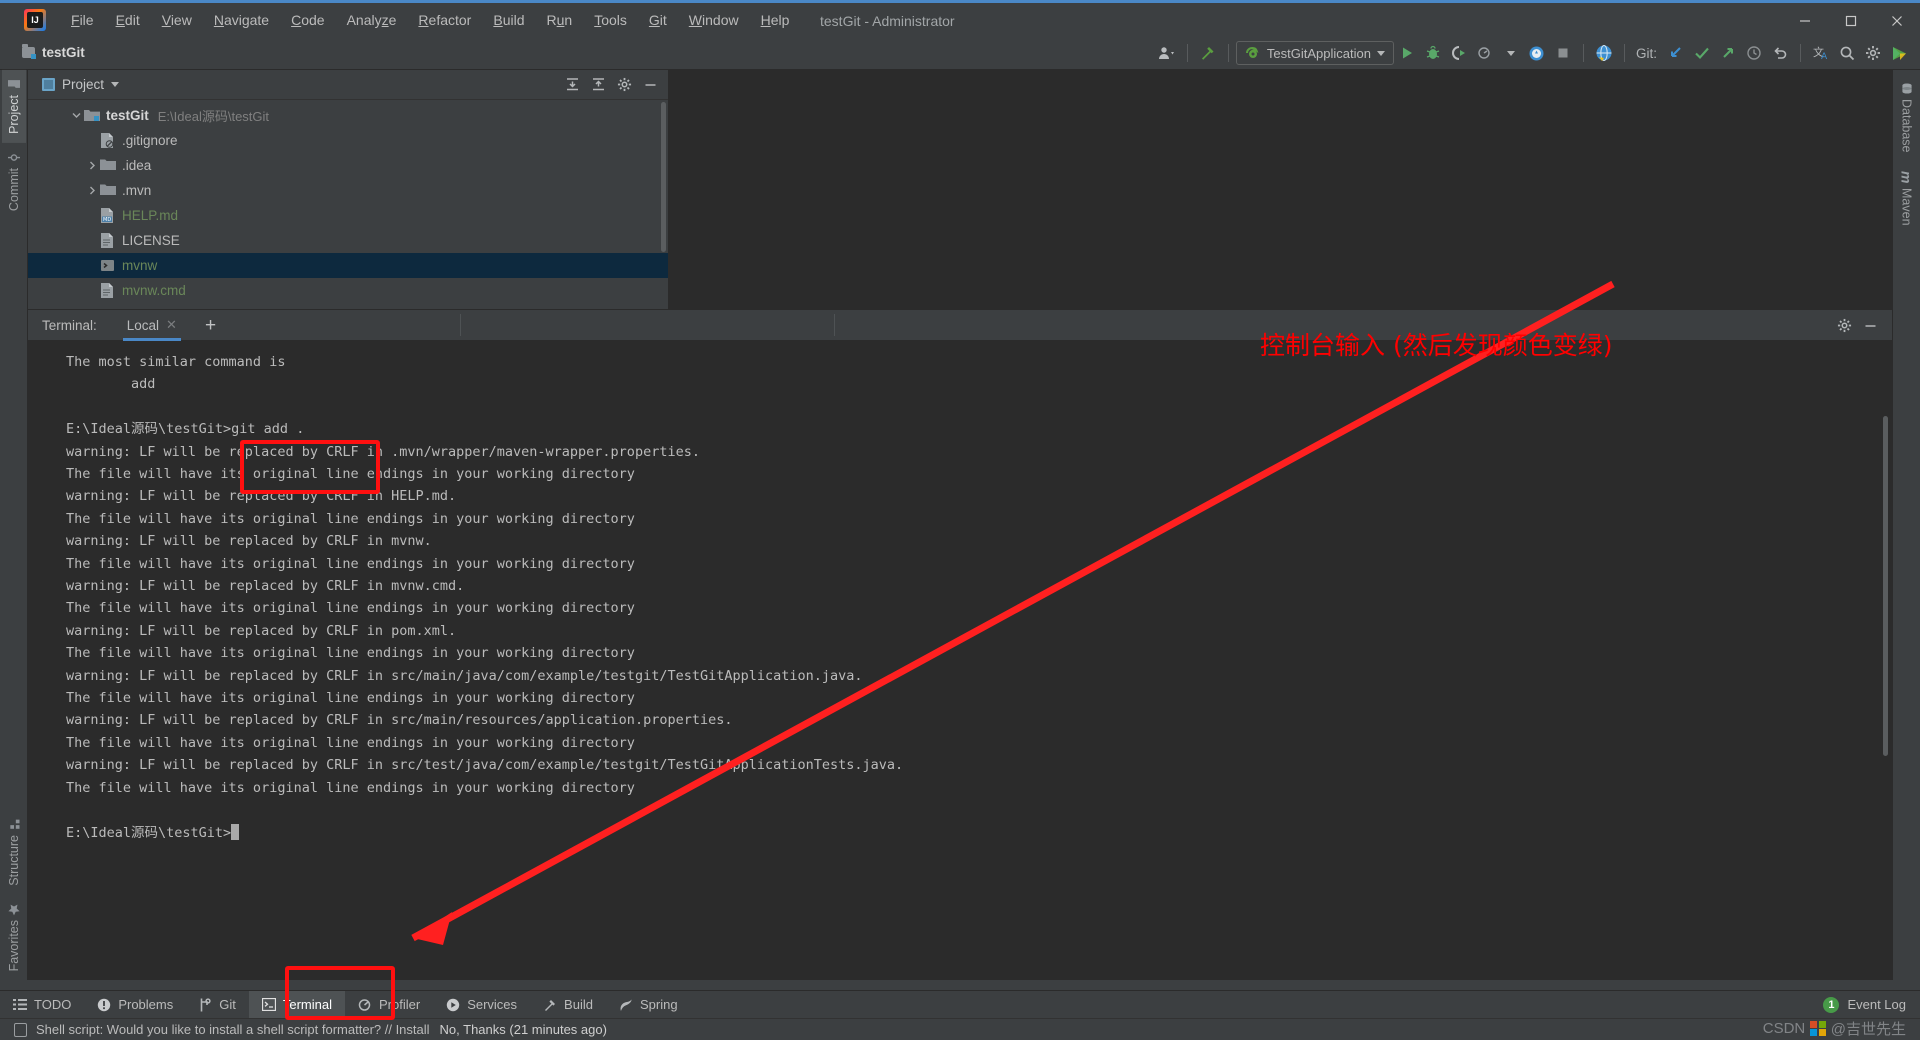  Describe the element at coordinates (1537, 53) in the screenshot. I see `attach-debugger-icon` at that location.